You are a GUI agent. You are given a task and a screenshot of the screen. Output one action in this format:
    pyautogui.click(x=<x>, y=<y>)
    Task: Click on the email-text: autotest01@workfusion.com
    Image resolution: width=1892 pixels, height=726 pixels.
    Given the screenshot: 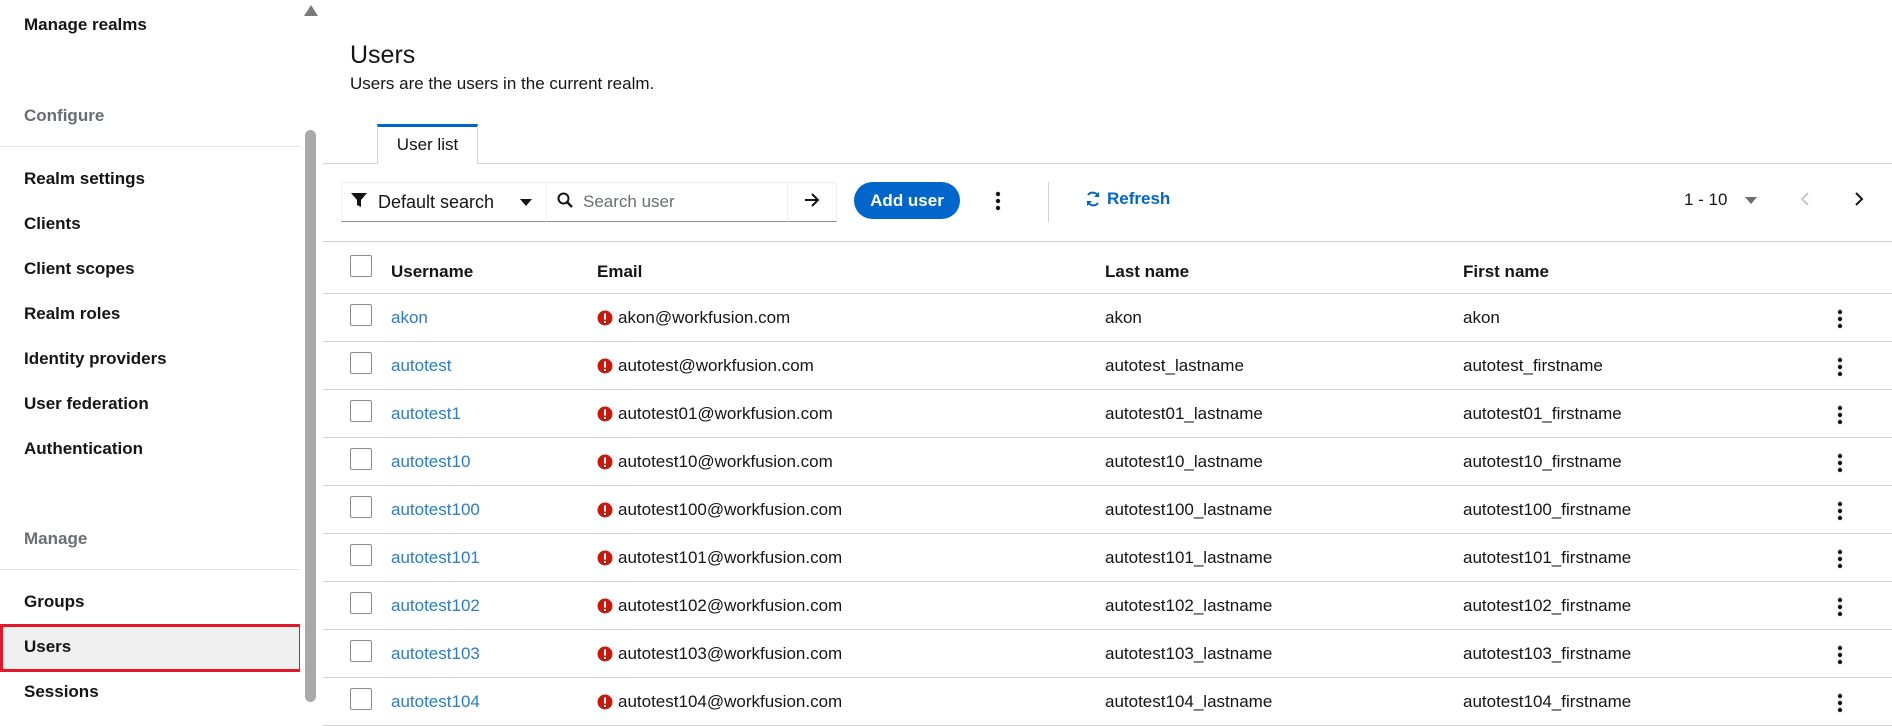 What is the action you would take?
    pyautogui.click(x=725, y=413)
    